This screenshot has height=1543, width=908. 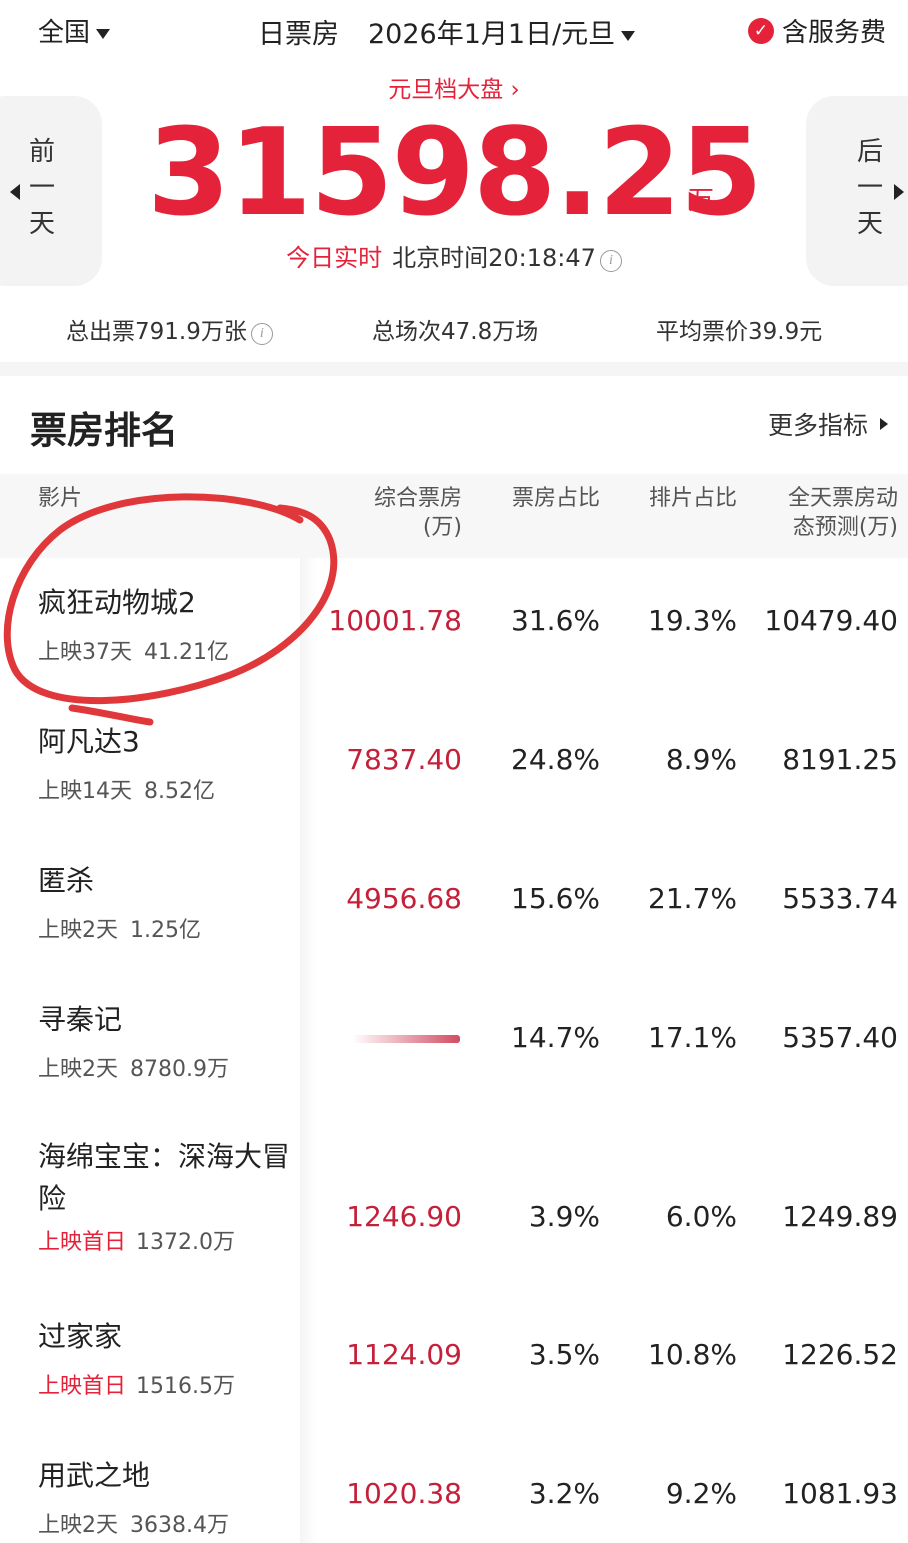 I want to click on share-value: 24.8%, so click(x=555, y=759).